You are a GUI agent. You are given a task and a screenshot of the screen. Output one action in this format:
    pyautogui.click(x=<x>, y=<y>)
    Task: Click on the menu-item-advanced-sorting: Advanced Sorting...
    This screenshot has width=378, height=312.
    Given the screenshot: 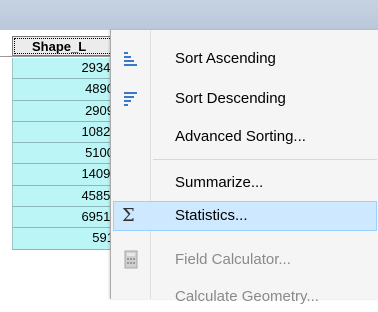 What is the action you would take?
    pyautogui.click(x=245, y=137)
    